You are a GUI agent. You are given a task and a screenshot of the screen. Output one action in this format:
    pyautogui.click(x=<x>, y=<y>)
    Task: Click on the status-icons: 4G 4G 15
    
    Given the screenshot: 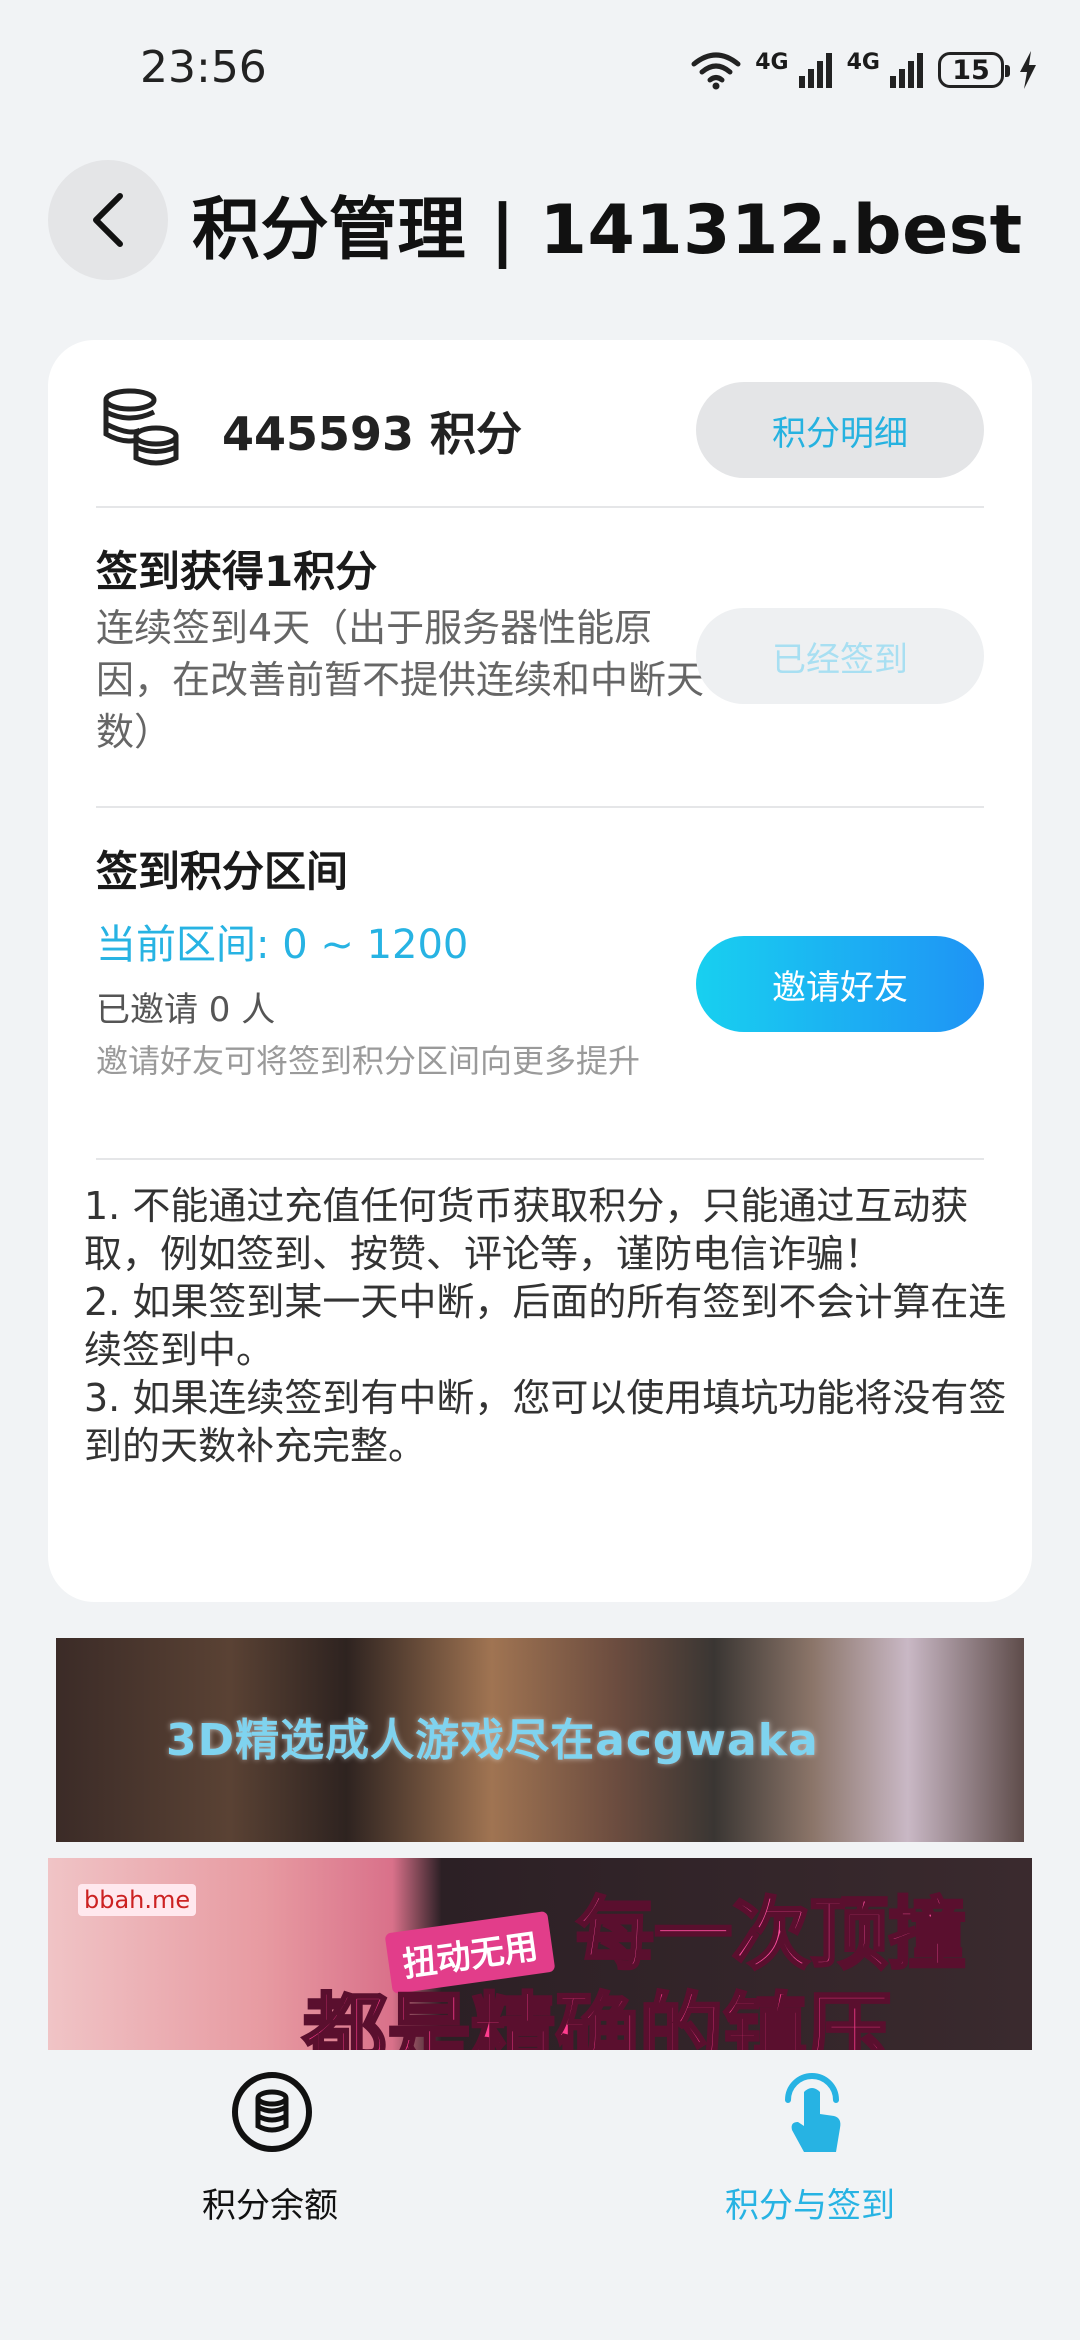 What is the action you would take?
    pyautogui.click(x=864, y=70)
    